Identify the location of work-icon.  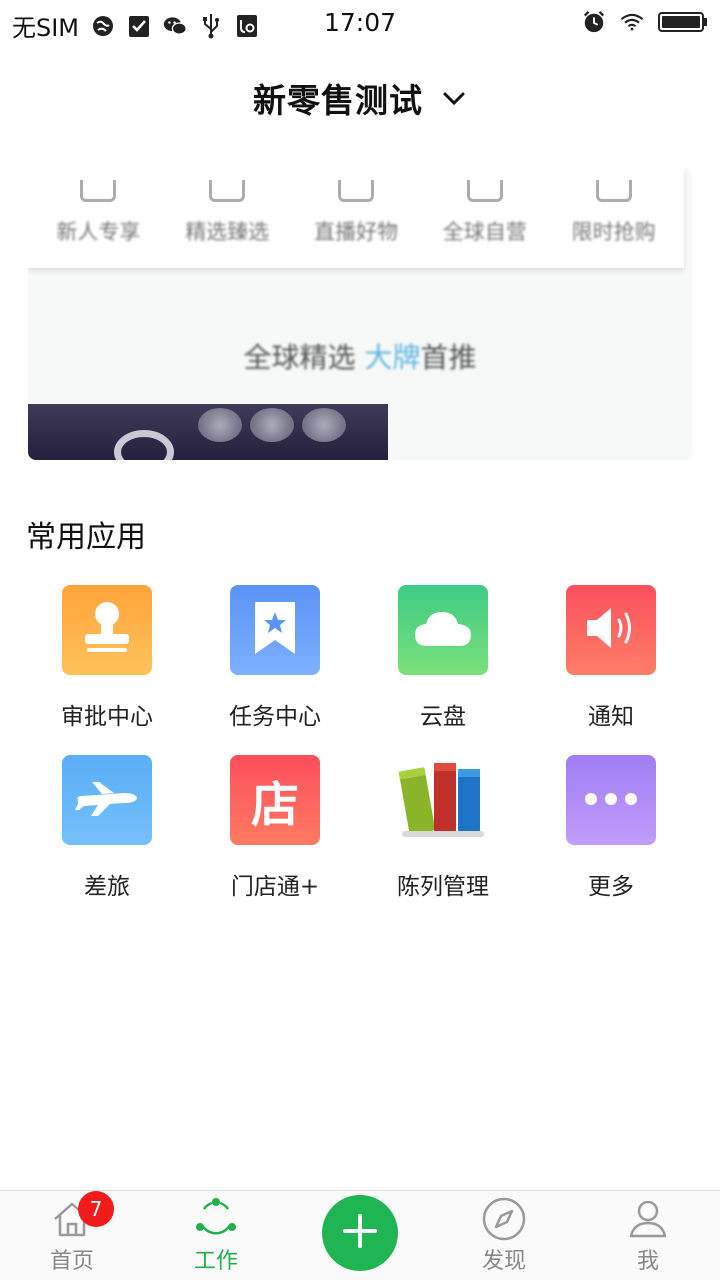
(216, 1219).